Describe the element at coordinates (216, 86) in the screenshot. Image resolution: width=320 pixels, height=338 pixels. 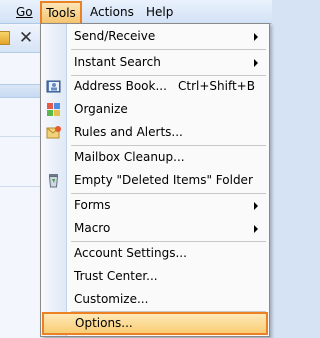
I see `menu-item-shortcut: Ctrl+Shift+B` at that location.